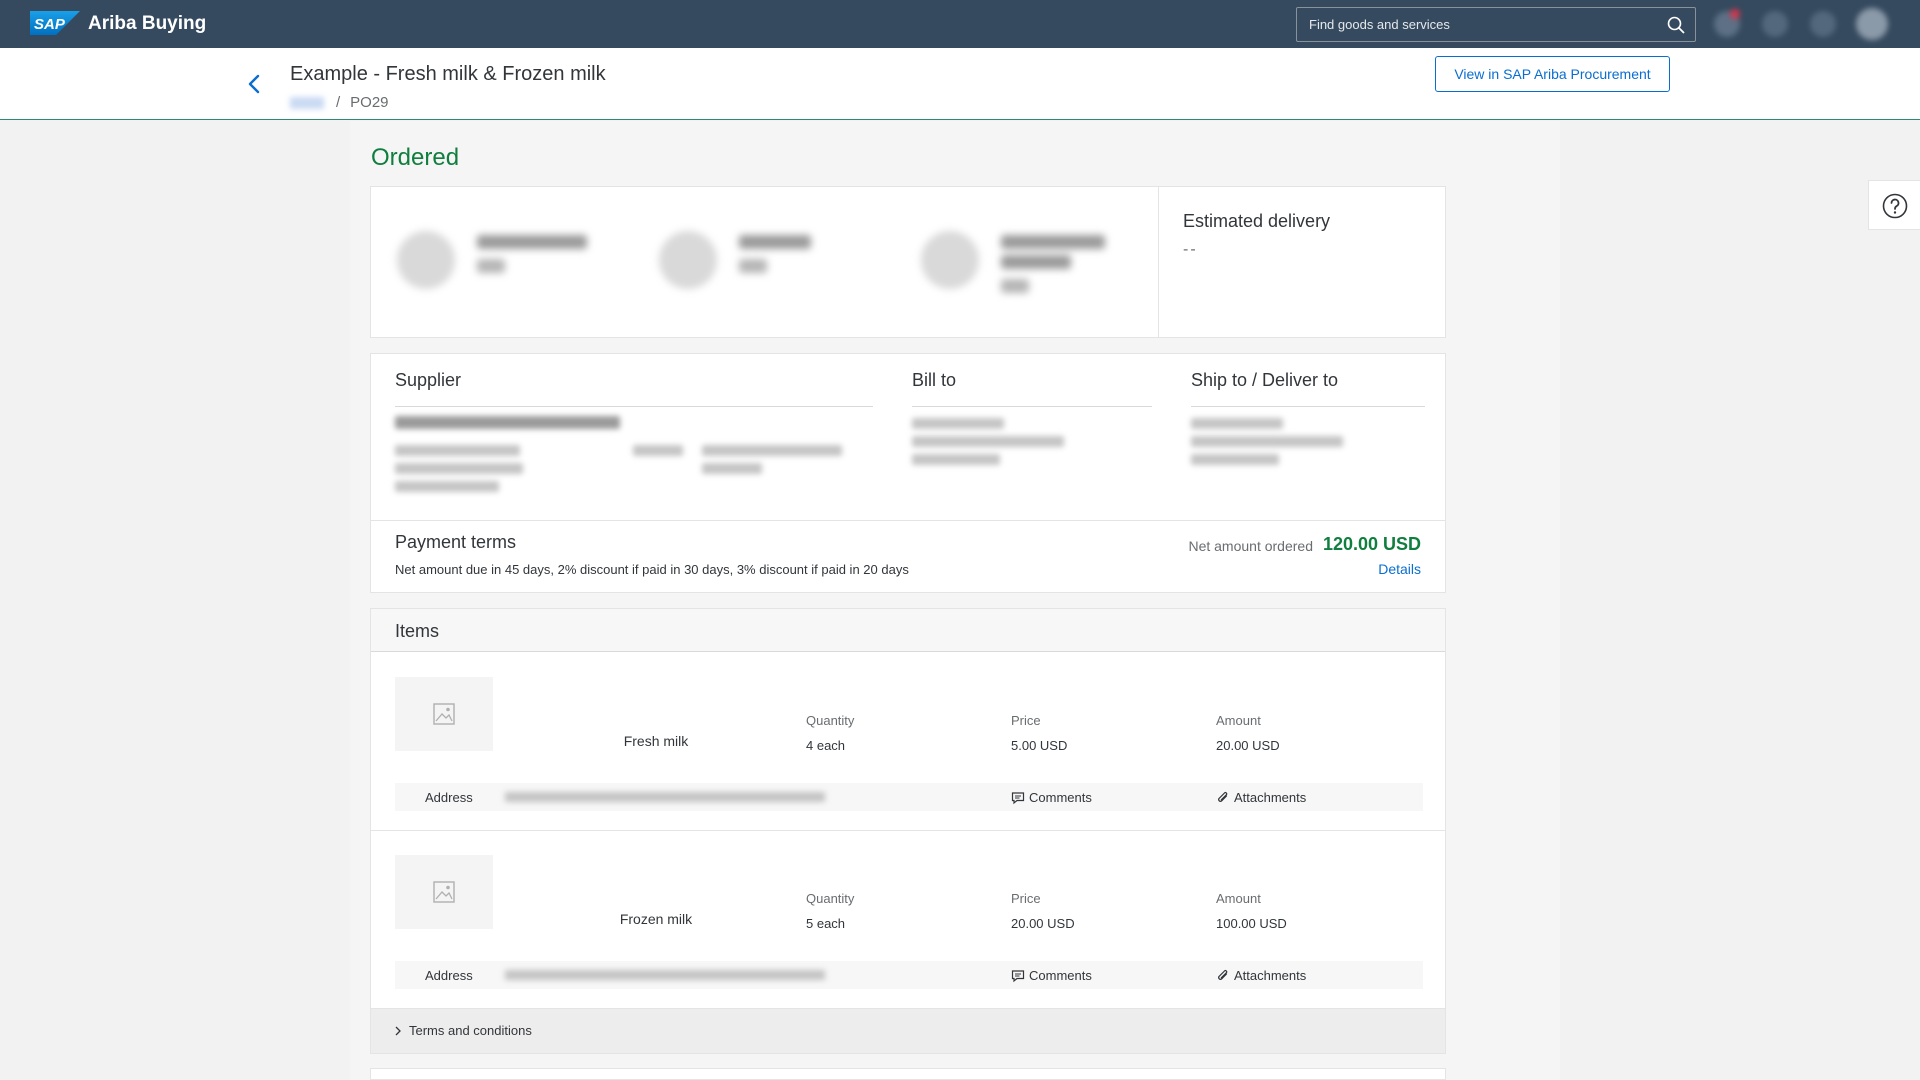 The image size is (1920, 1080). I want to click on user-avatar, so click(1872, 24).